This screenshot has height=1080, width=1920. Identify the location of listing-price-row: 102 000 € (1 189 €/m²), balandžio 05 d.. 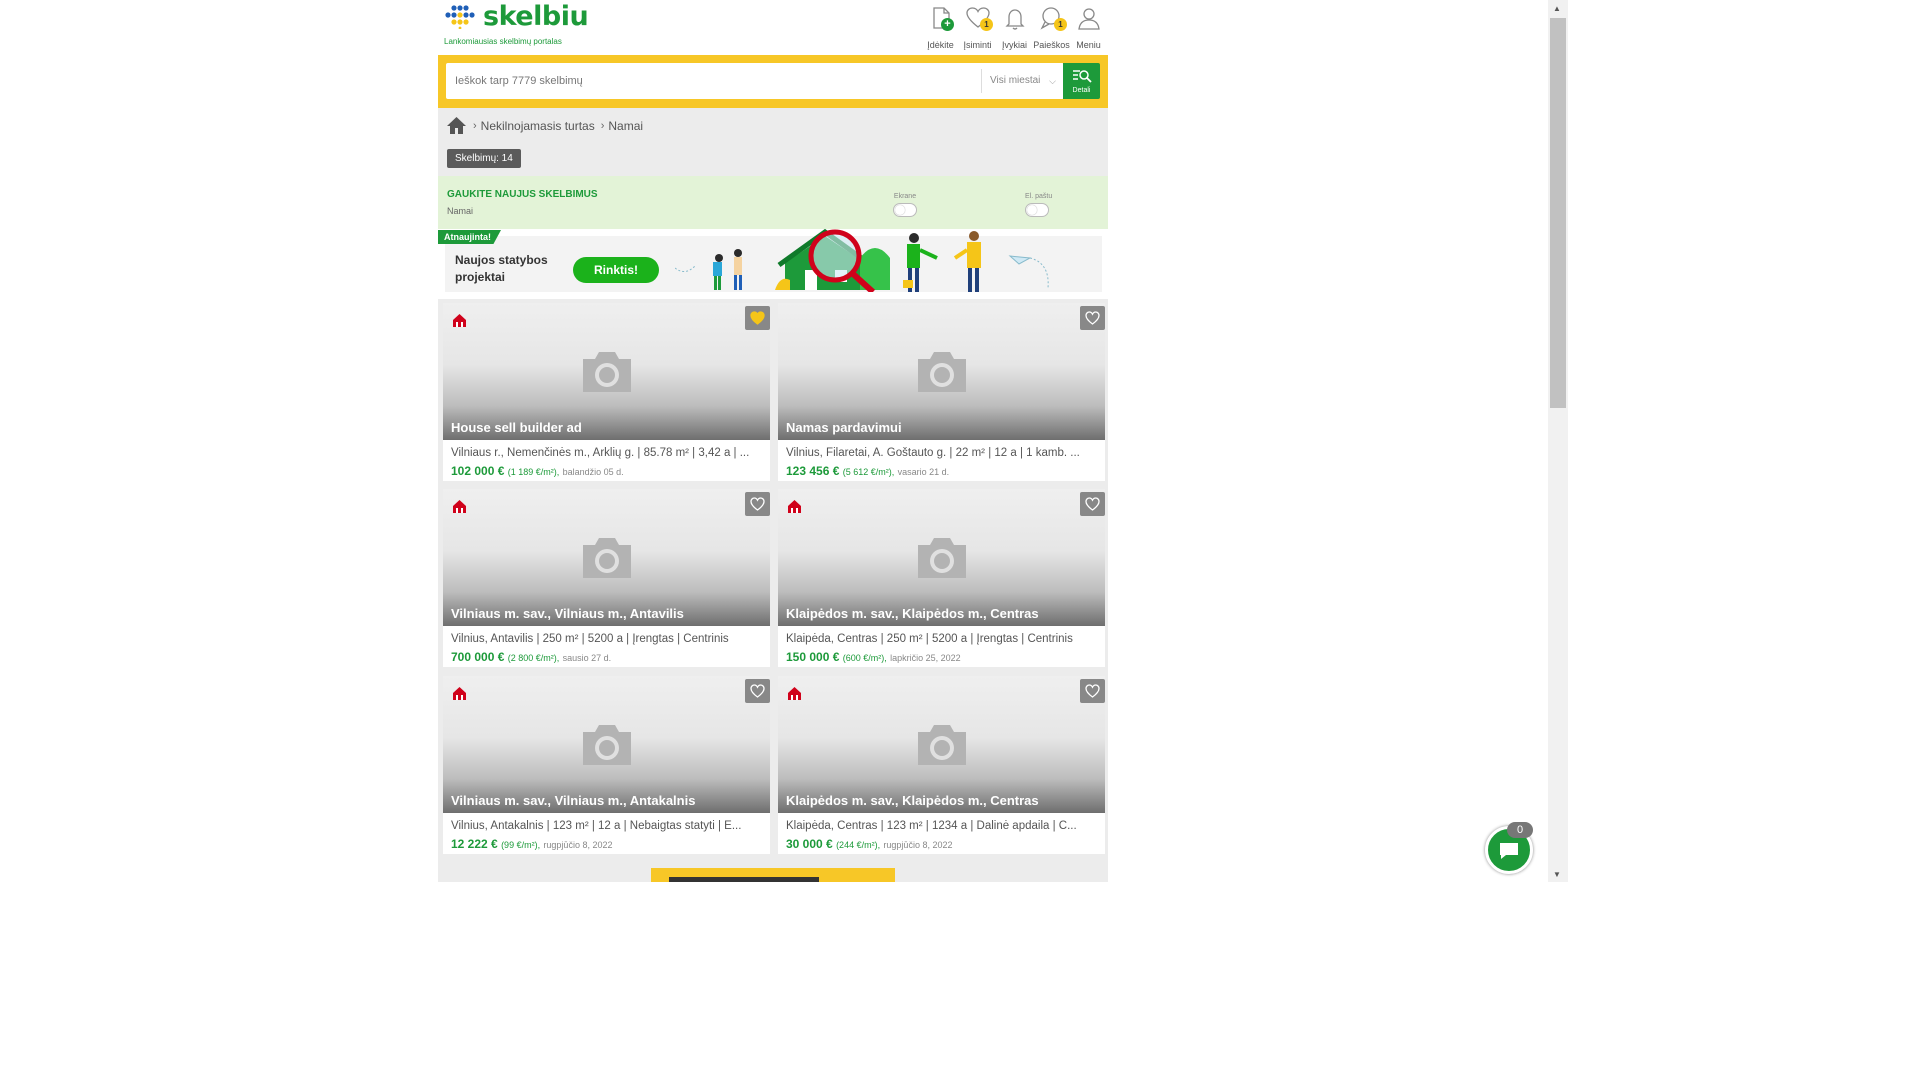
(537, 471).